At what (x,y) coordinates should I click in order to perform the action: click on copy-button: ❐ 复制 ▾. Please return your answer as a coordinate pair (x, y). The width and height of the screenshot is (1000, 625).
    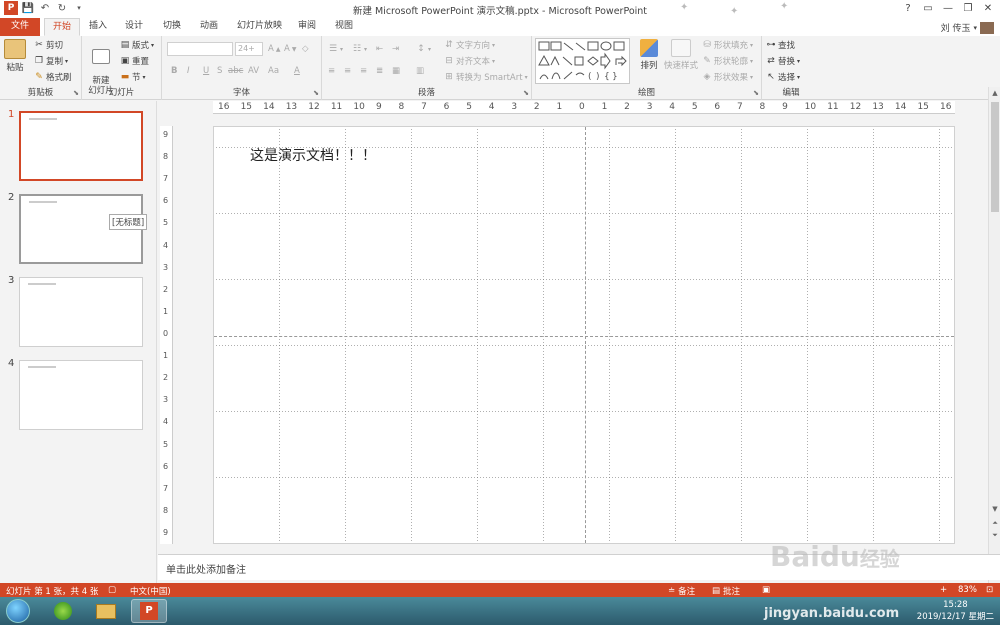
    Looking at the image, I should click on (51, 61).